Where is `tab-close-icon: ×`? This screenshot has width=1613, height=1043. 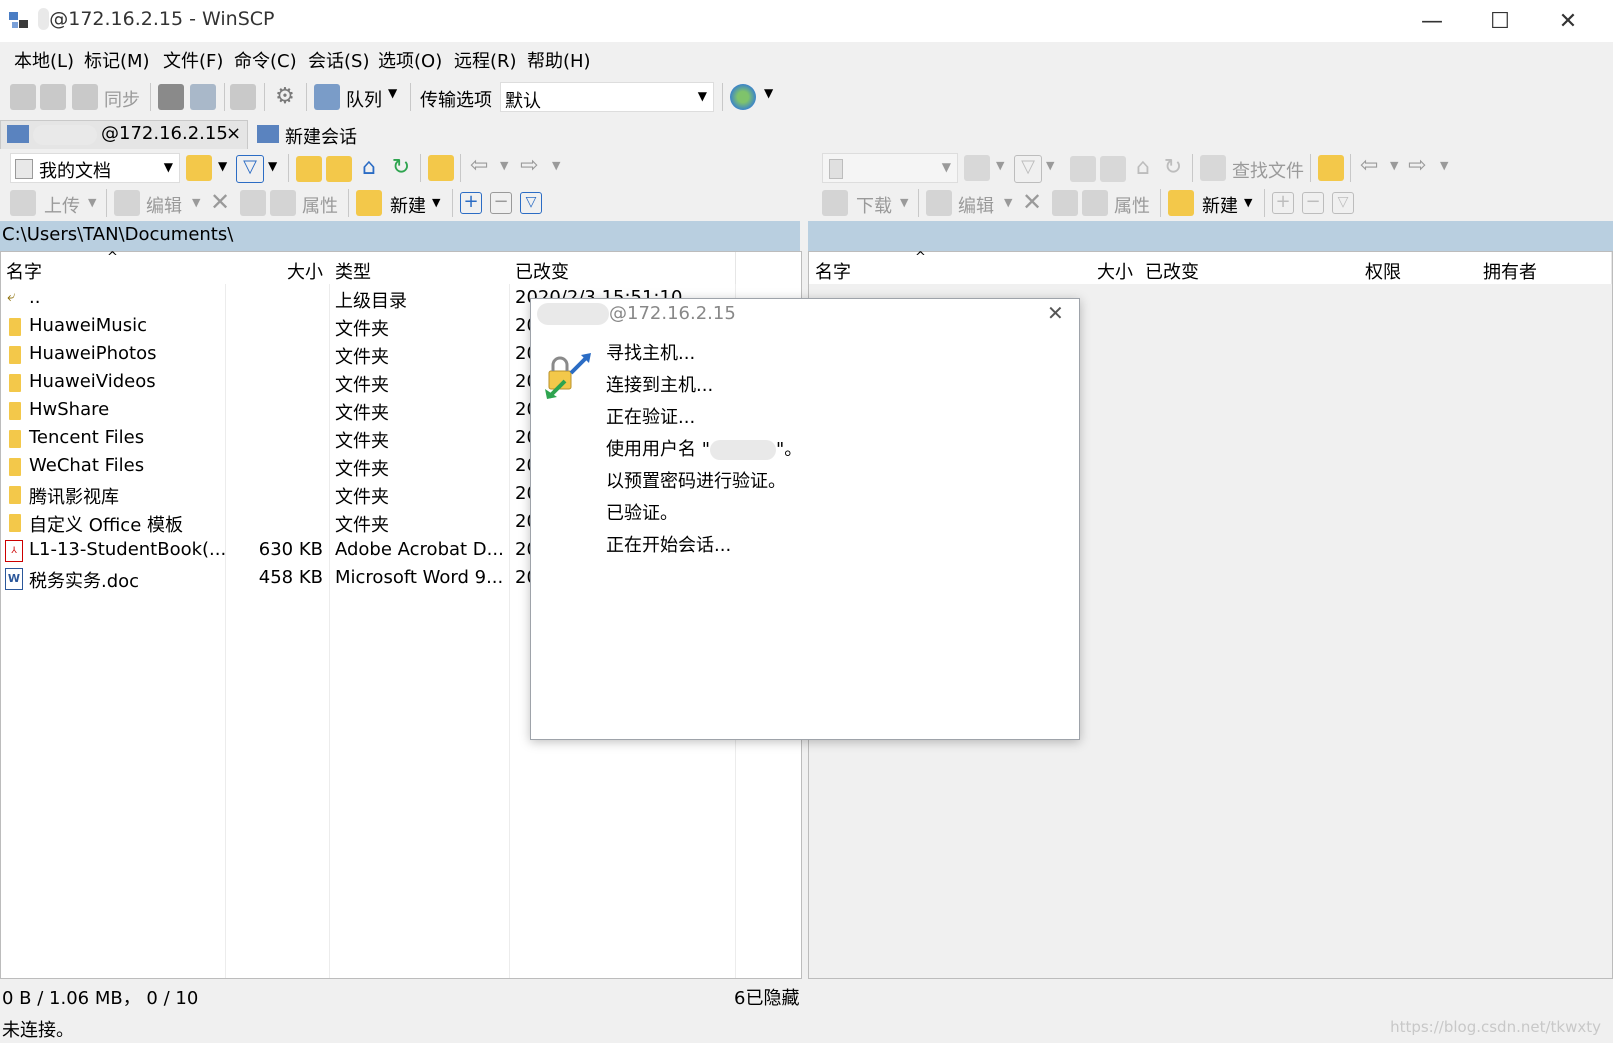 tab-close-icon: × is located at coordinates (233, 133).